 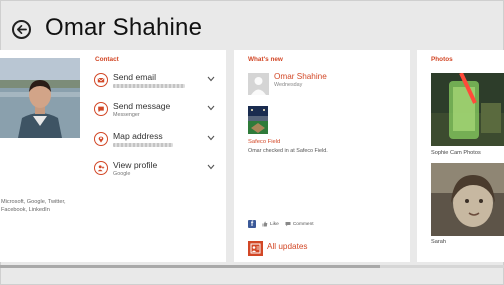 I want to click on horizontal-scrollbar, so click(x=252, y=266).